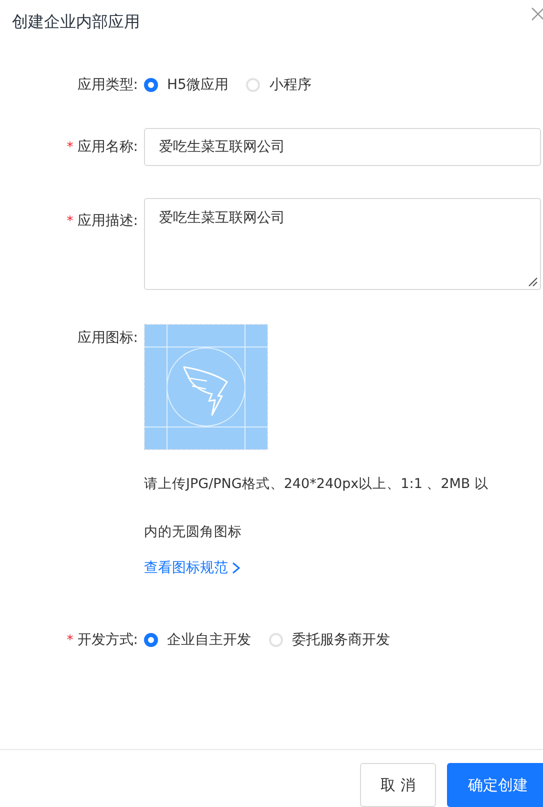 Image resolution: width=543 pixels, height=807 pixels. What do you see at coordinates (341, 640) in the screenshot?
I see `radio-label: 委托服务商开发` at bounding box center [341, 640].